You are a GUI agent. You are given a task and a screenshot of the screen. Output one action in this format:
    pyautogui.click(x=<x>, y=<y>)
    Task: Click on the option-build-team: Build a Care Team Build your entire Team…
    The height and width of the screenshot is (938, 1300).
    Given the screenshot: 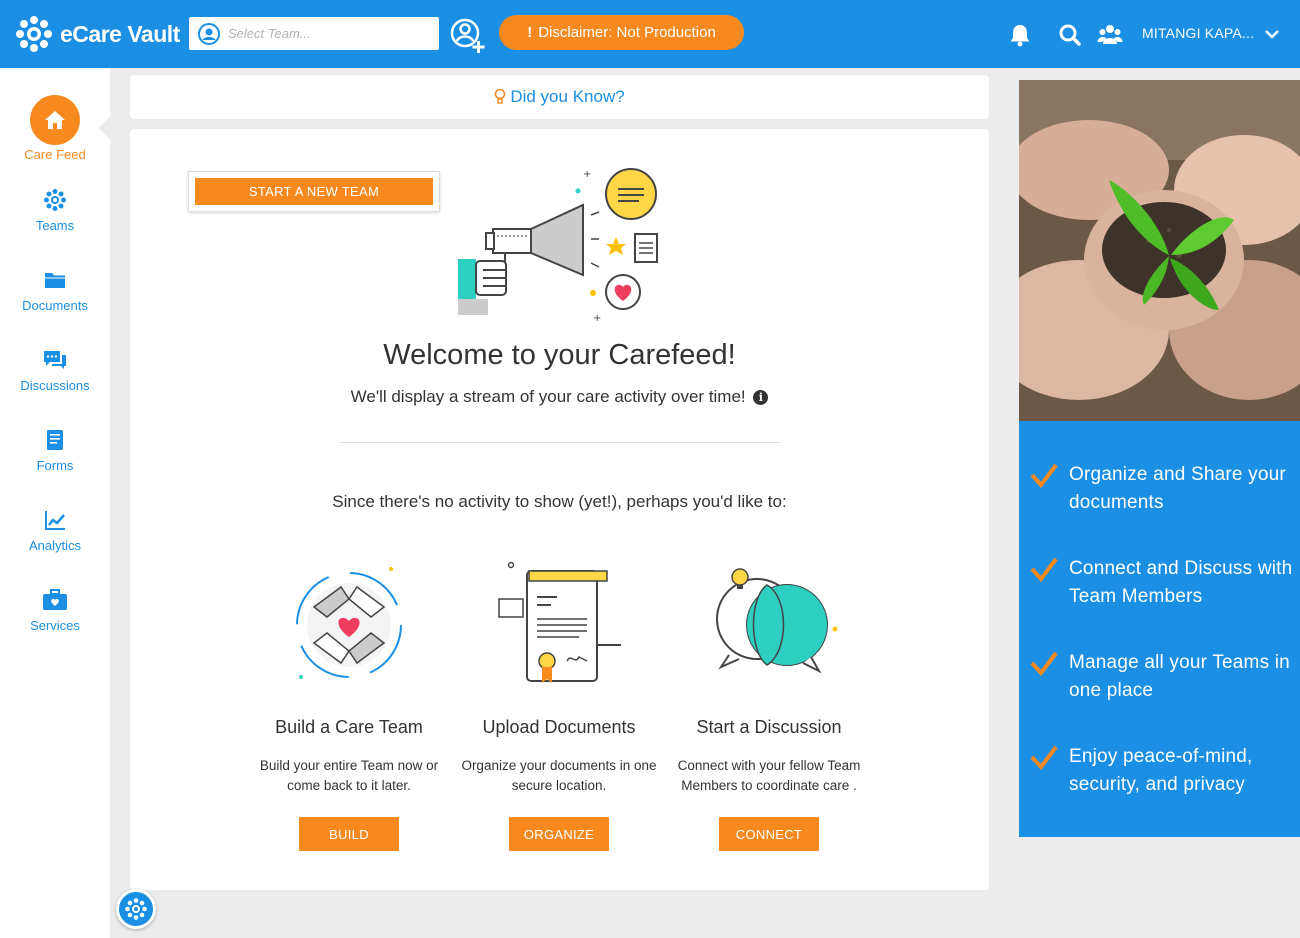 What is the action you would take?
    pyautogui.click(x=349, y=704)
    